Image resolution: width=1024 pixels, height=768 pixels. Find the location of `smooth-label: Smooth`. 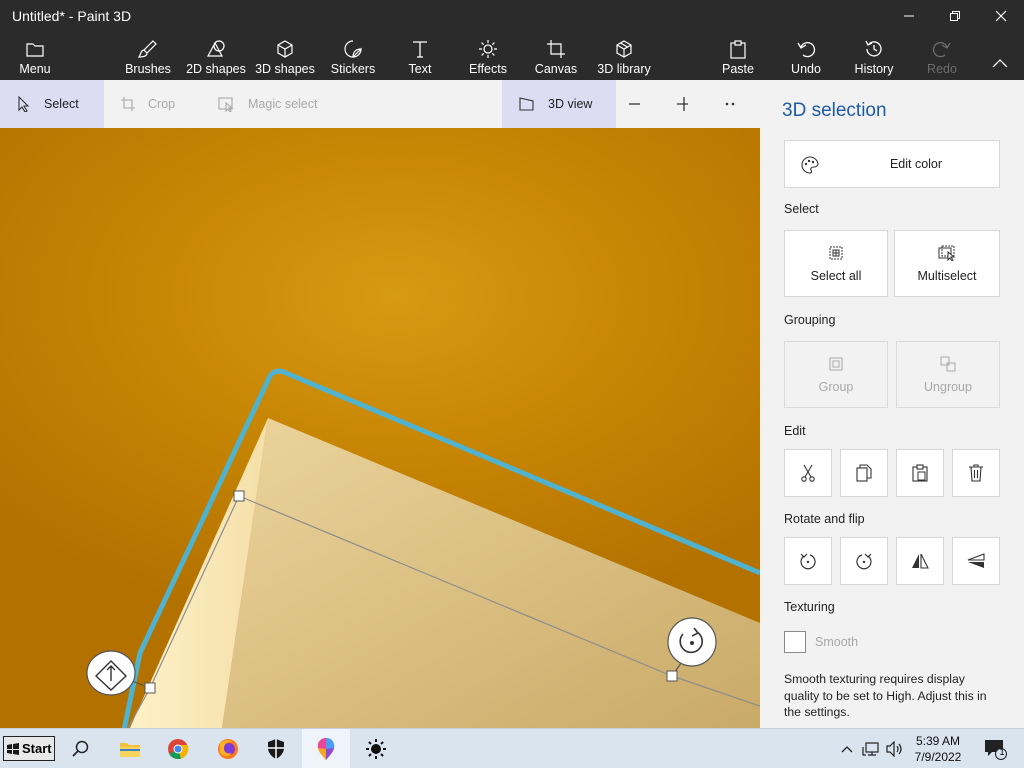

smooth-label: Smooth is located at coordinates (837, 642).